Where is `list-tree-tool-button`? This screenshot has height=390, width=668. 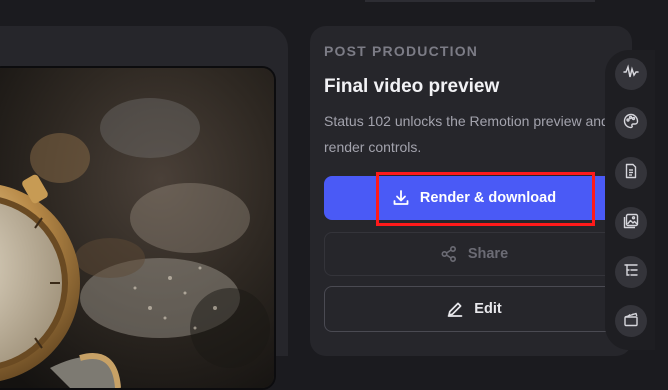 list-tree-tool-button is located at coordinates (631, 272).